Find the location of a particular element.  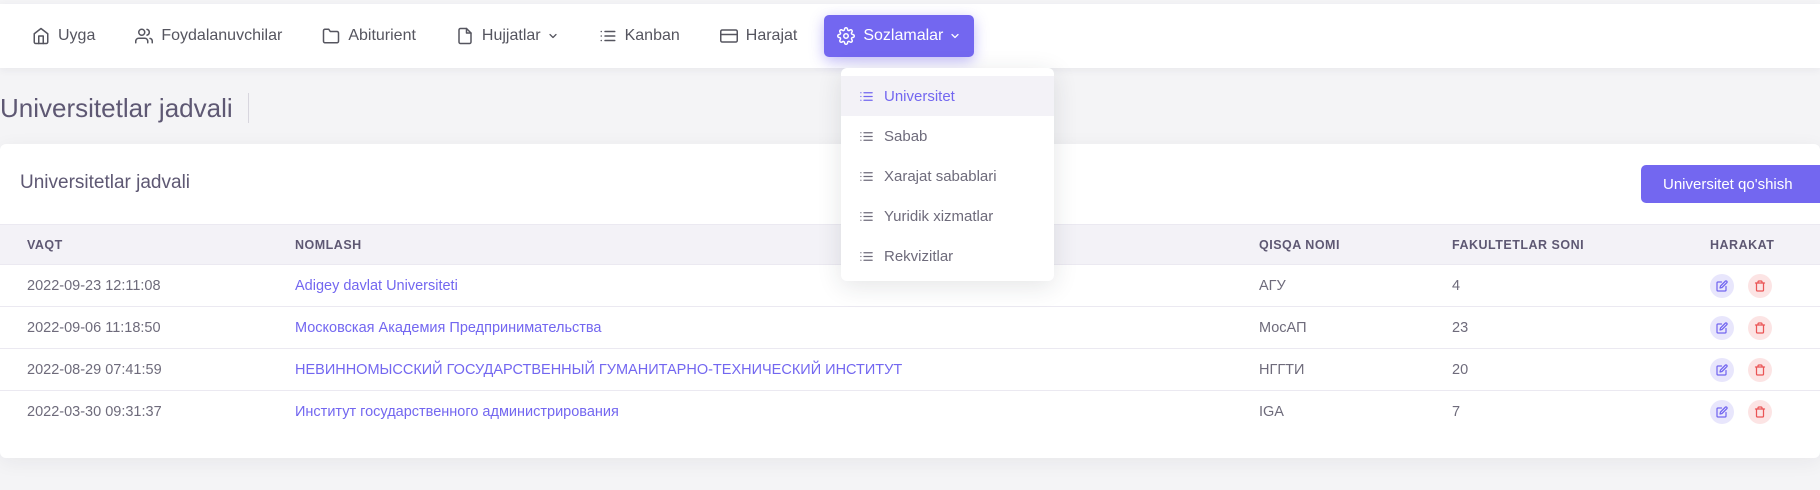

menu-item-label: Universitet is located at coordinates (919, 96).